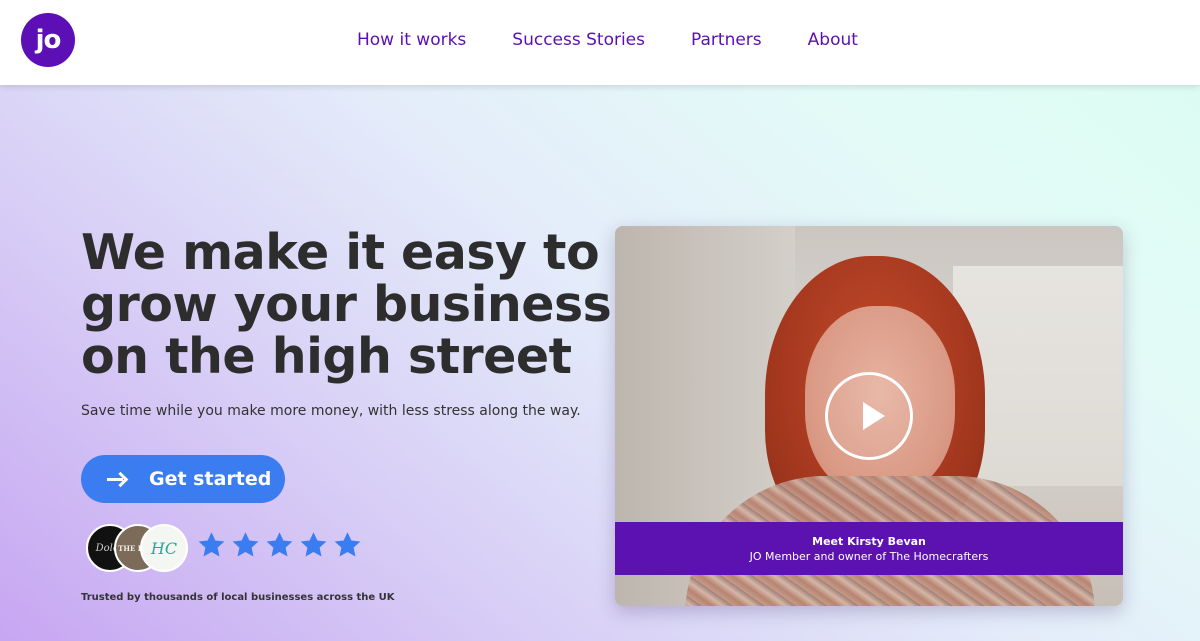 This screenshot has height=641, width=1200. What do you see at coordinates (578, 40) in the screenshot?
I see `nav-link-success-stories: Success Stories` at bounding box center [578, 40].